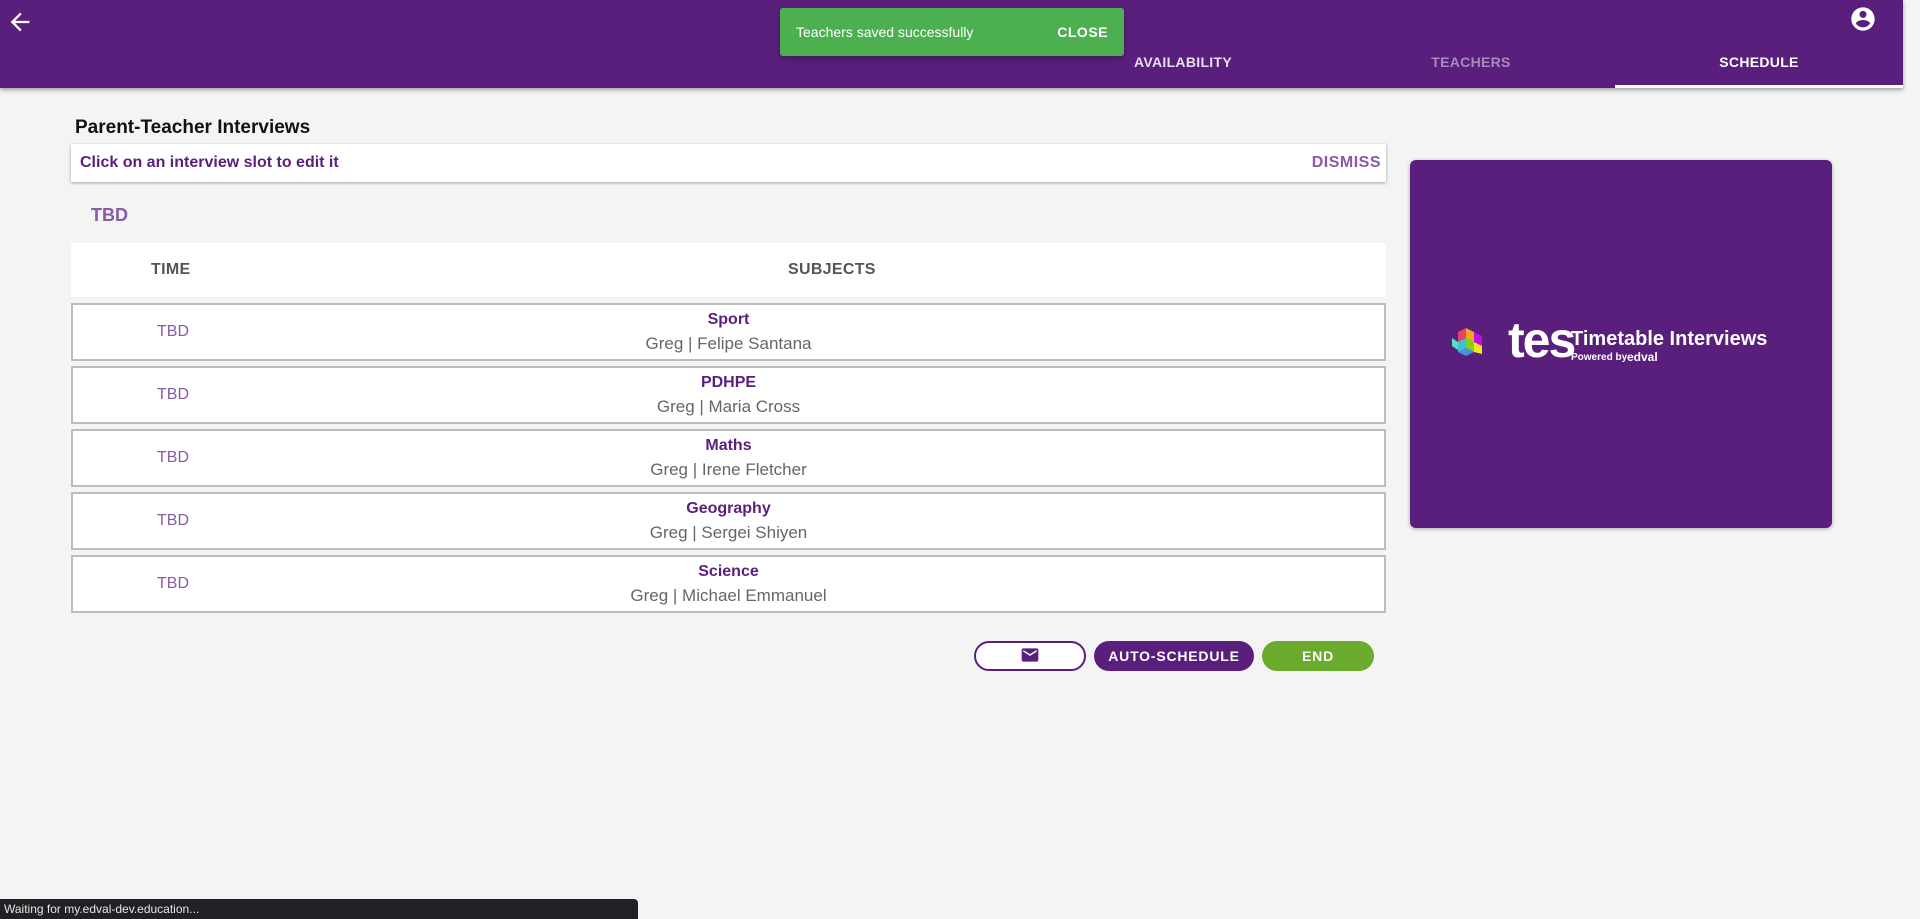 The width and height of the screenshot is (1920, 919). I want to click on page-title: Parent-Teacher Interviews, so click(193, 127).